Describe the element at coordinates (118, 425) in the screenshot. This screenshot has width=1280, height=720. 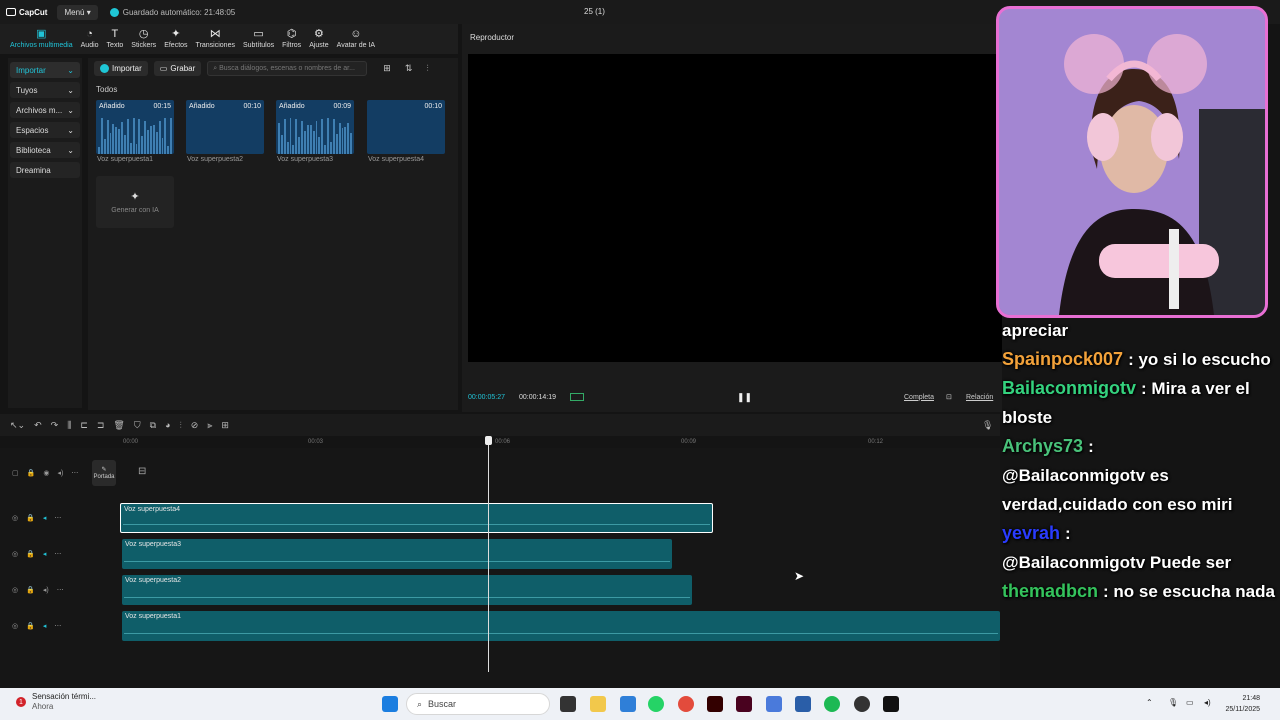
I see `delete-icon: 🗑` at that location.